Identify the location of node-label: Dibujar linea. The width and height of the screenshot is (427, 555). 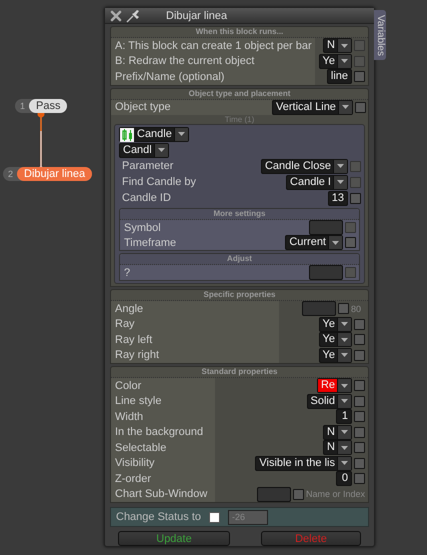
(54, 174).